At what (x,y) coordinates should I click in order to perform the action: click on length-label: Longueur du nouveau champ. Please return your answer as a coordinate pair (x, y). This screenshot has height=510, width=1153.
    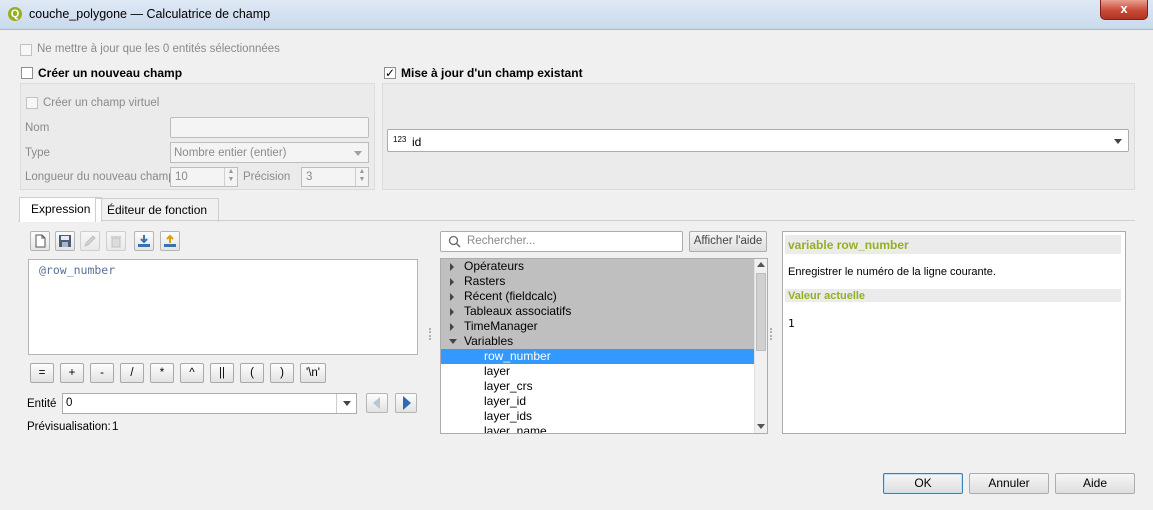
    Looking at the image, I should click on (100, 177).